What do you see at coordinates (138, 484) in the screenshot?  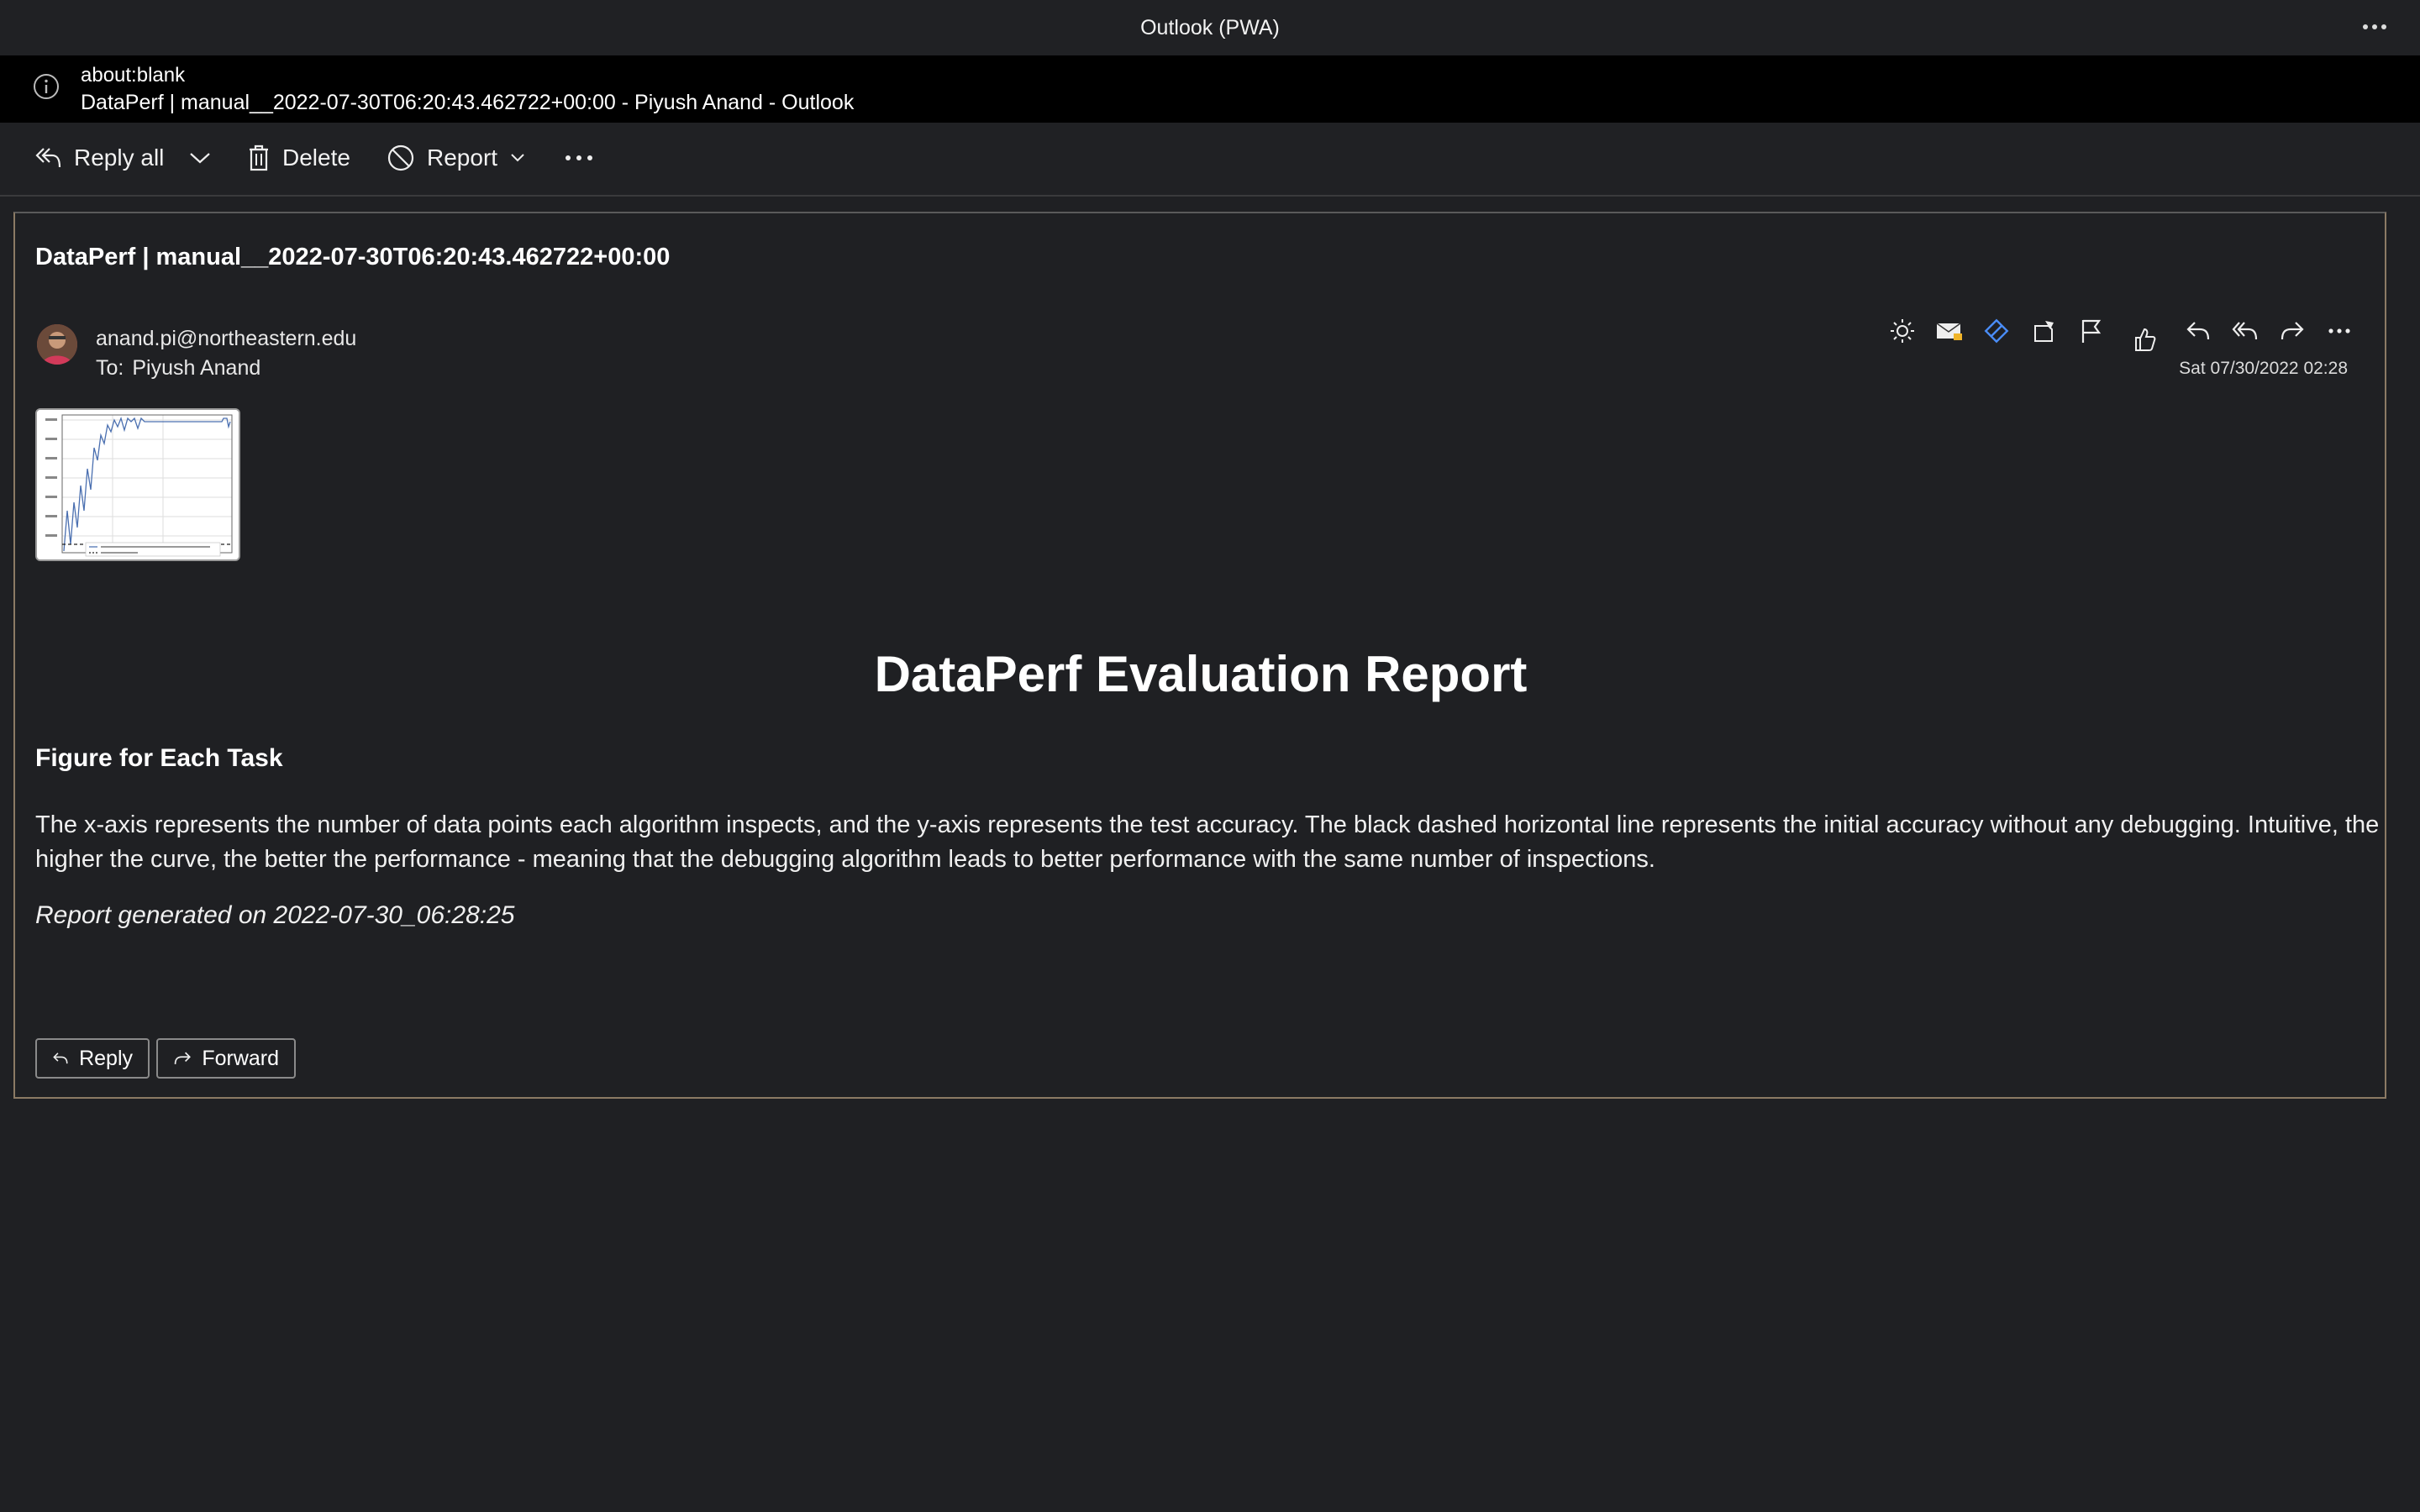 I see `chart-image-attachment` at bounding box center [138, 484].